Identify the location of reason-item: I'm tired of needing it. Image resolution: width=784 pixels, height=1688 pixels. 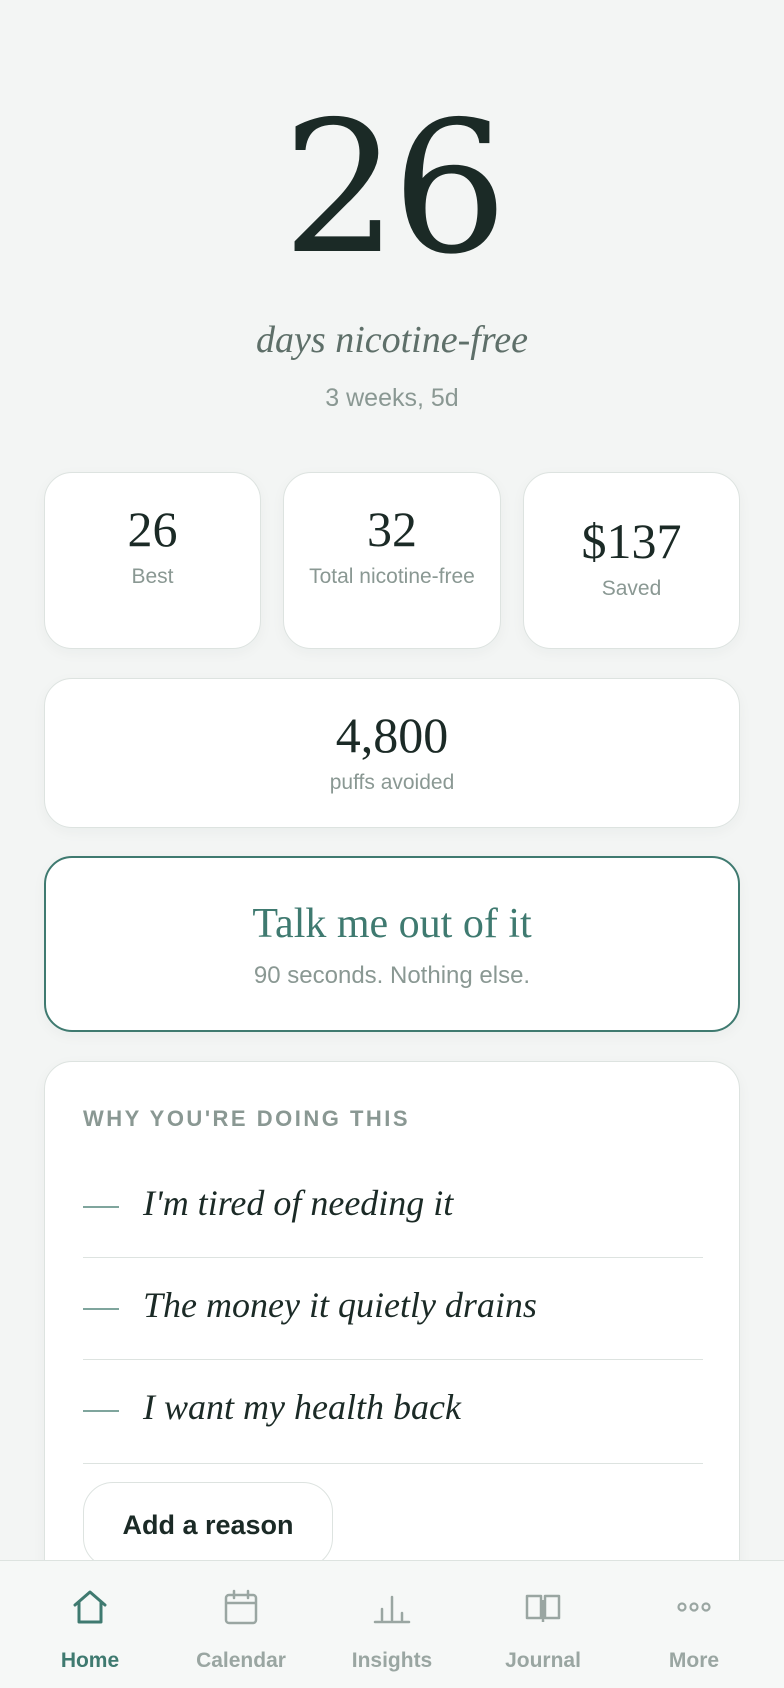
(393, 1207).